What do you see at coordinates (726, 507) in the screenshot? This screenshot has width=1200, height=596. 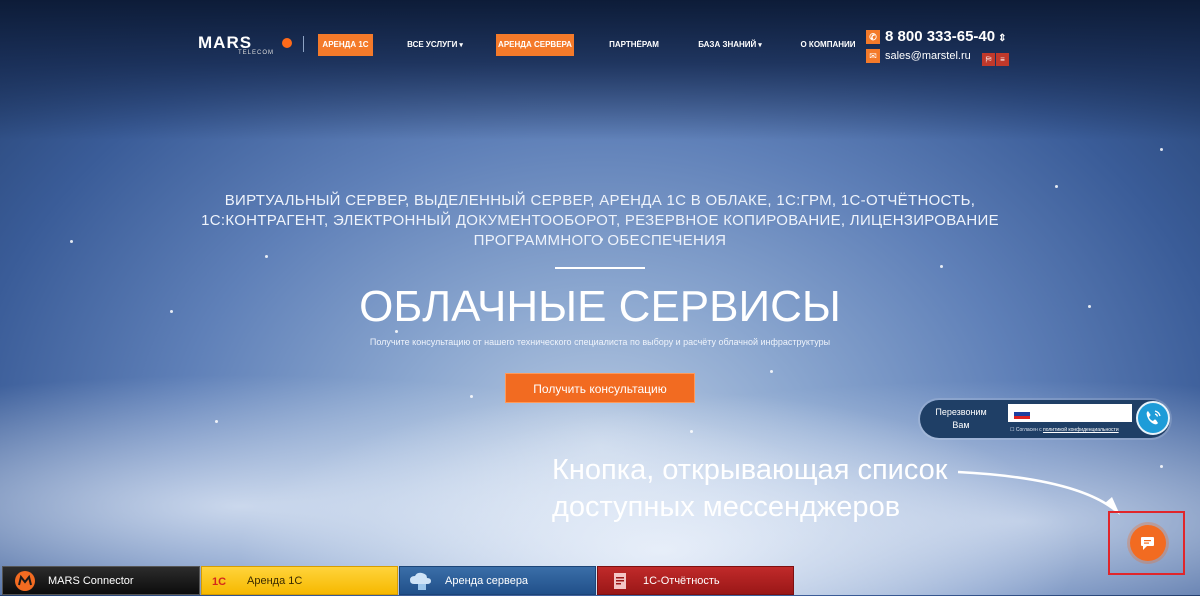 I see `annotation-line: доступных мессенджеров` at bounding box center [726, 507].